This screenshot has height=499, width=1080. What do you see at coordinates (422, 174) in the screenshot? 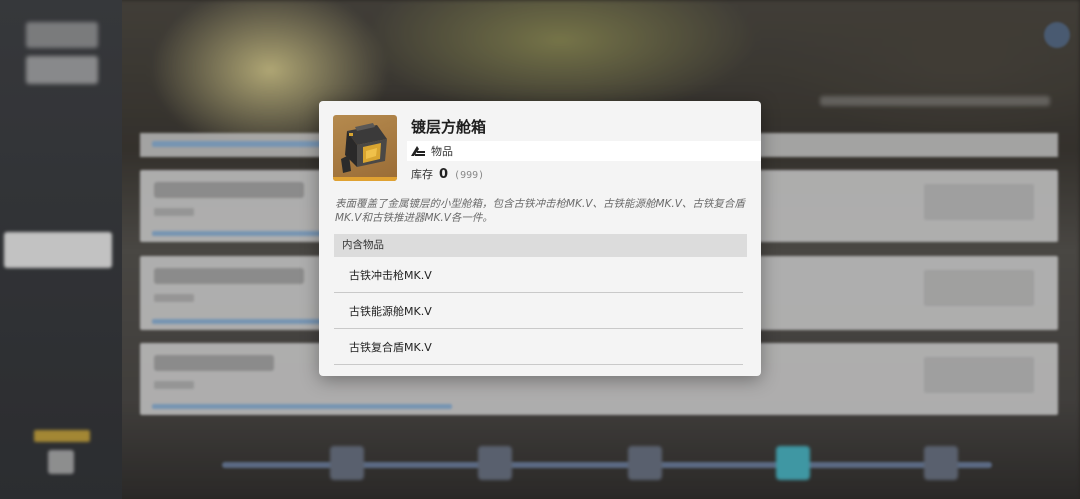
I see `stock-label: 库存` at bounding box center [422, 174].